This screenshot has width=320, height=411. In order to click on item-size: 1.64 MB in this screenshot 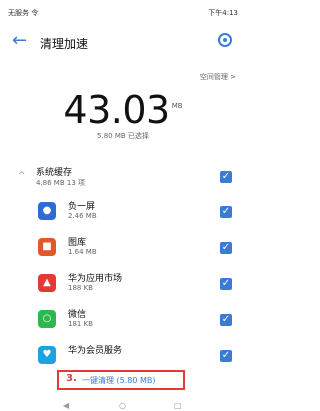, I will do `click(82, 252)`.